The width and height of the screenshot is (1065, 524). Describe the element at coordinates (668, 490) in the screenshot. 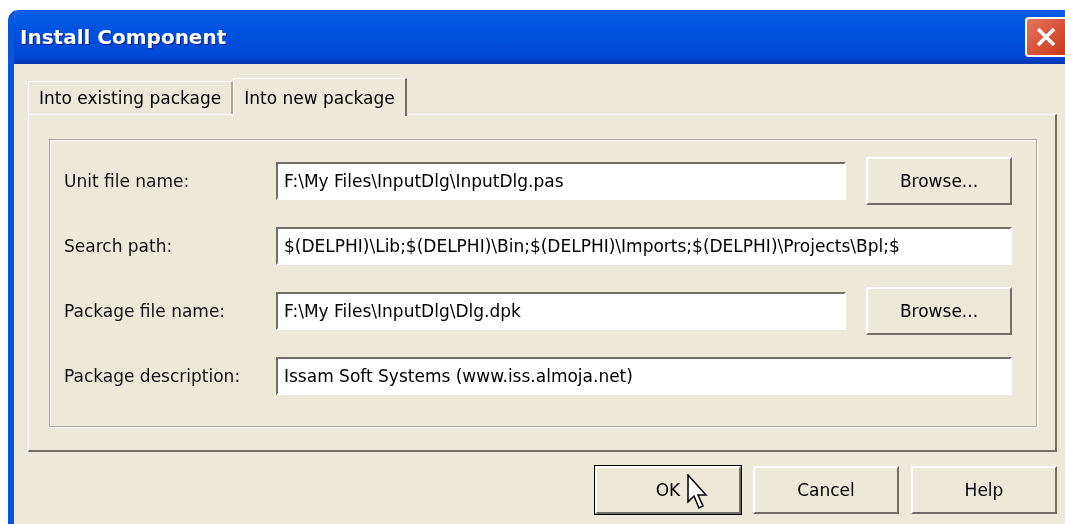

I see `dialog-button: OK` at that location.